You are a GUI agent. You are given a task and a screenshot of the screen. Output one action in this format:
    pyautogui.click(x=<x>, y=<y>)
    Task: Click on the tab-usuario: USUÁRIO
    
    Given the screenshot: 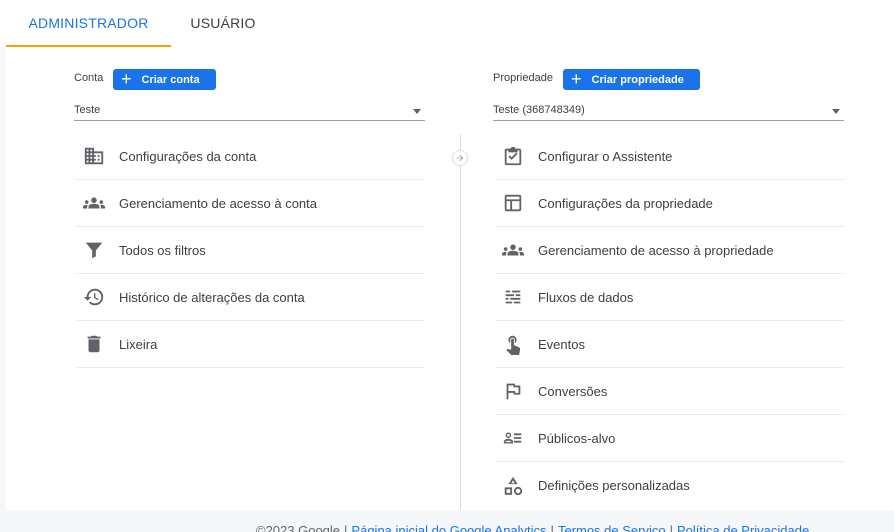 What is the action you would take?
    pyautogui.click(x=223, y=23)
    